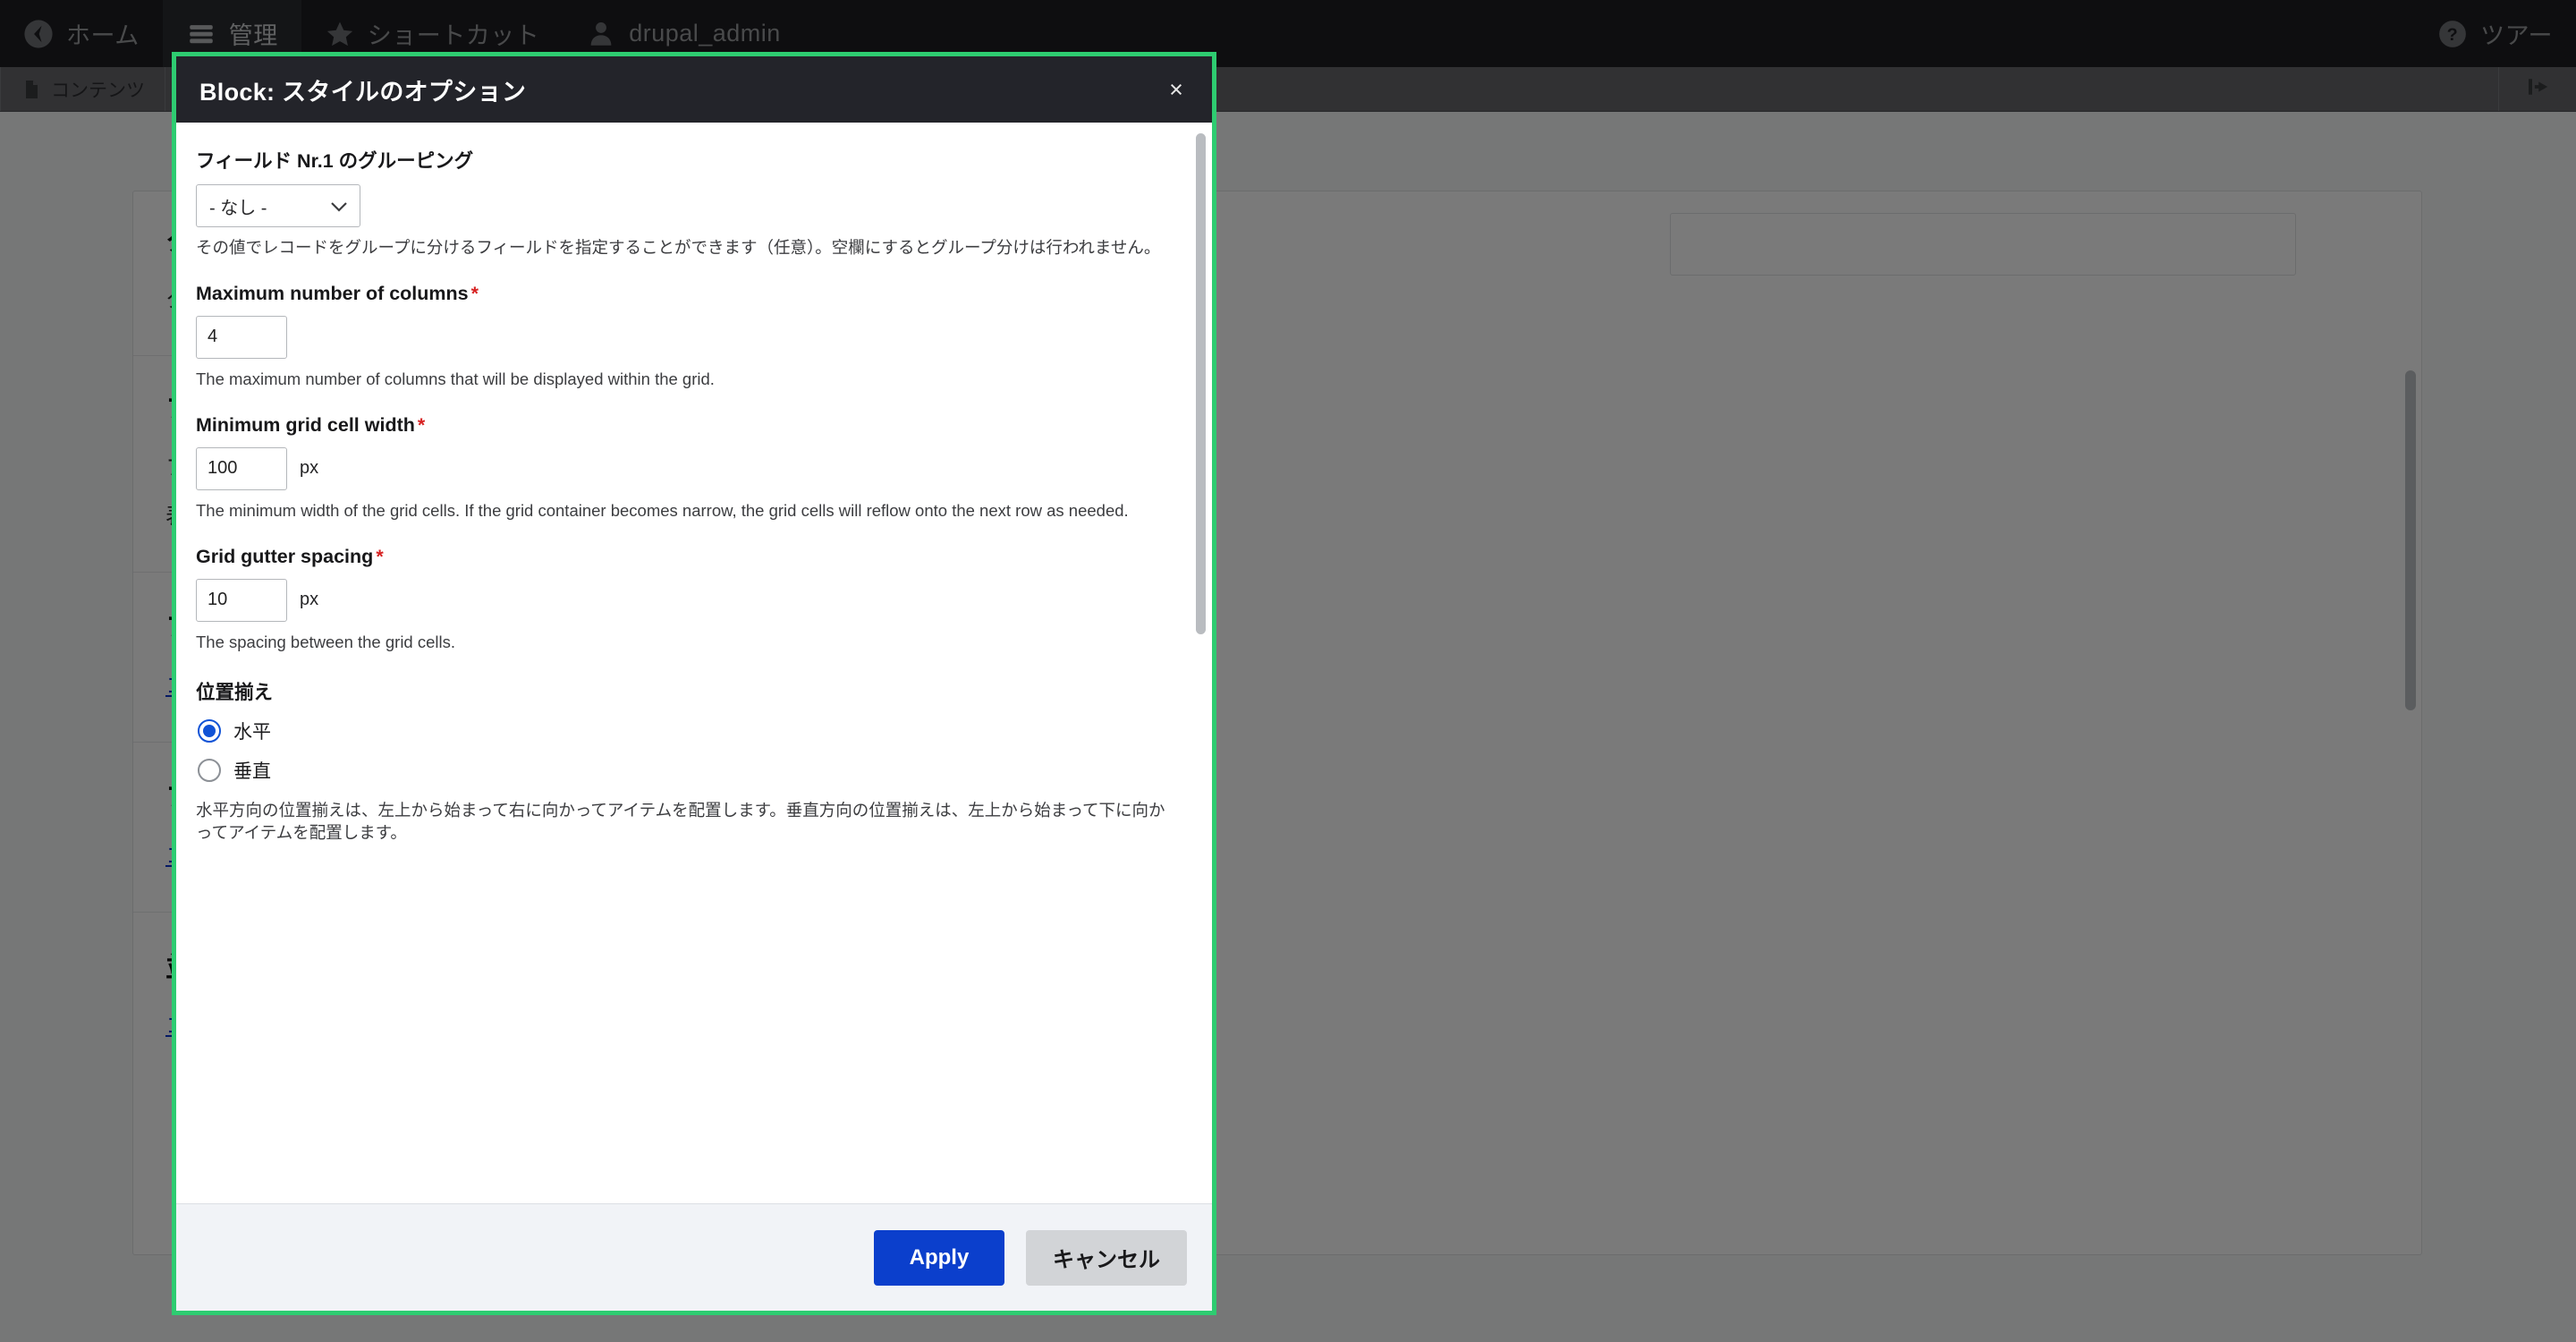 This screenshot has width=2576, height=1342. I want to click on min-cell-width-input, so click(241, 468).